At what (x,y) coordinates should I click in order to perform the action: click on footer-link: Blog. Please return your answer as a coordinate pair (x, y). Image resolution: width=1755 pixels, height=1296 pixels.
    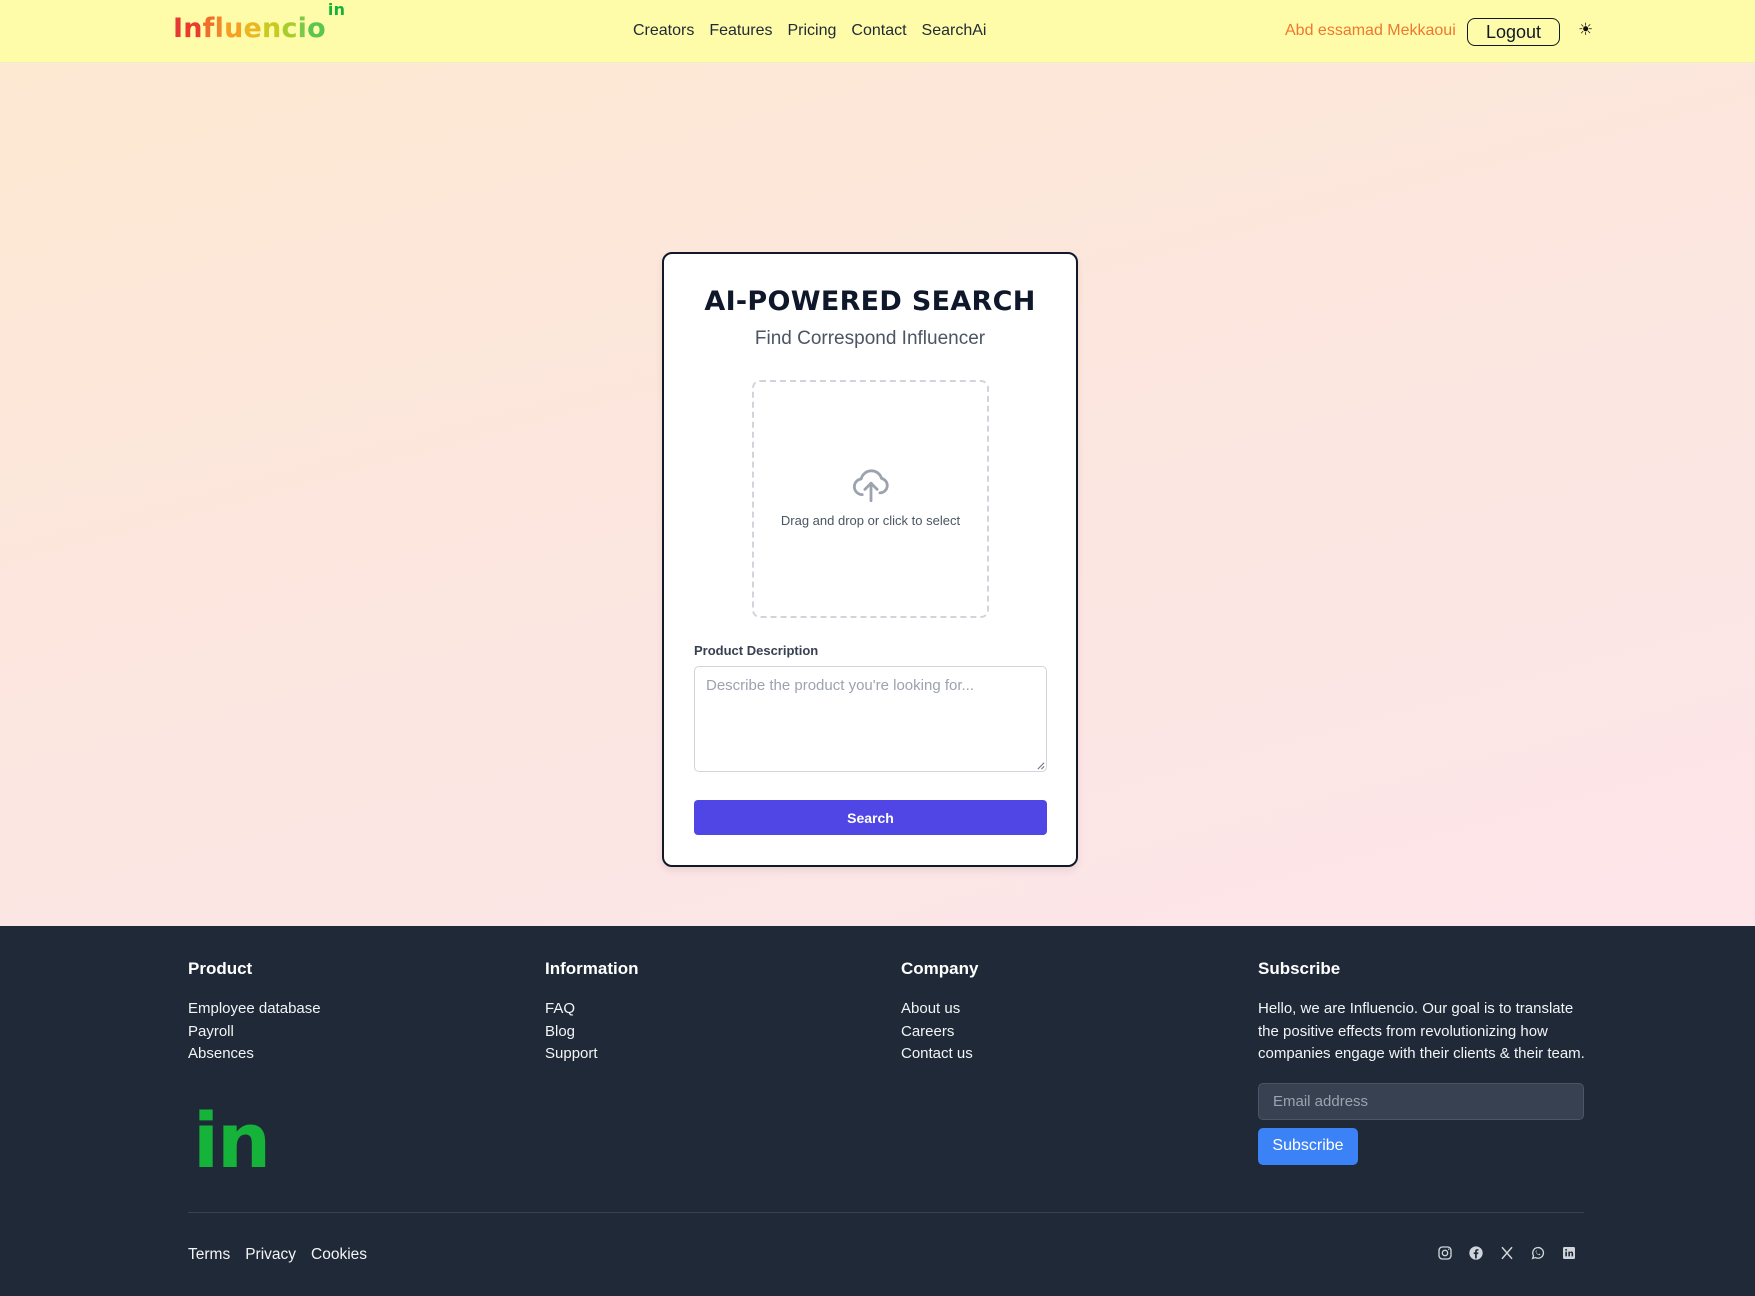
    Looking at the image, I should click on (592, 1032).